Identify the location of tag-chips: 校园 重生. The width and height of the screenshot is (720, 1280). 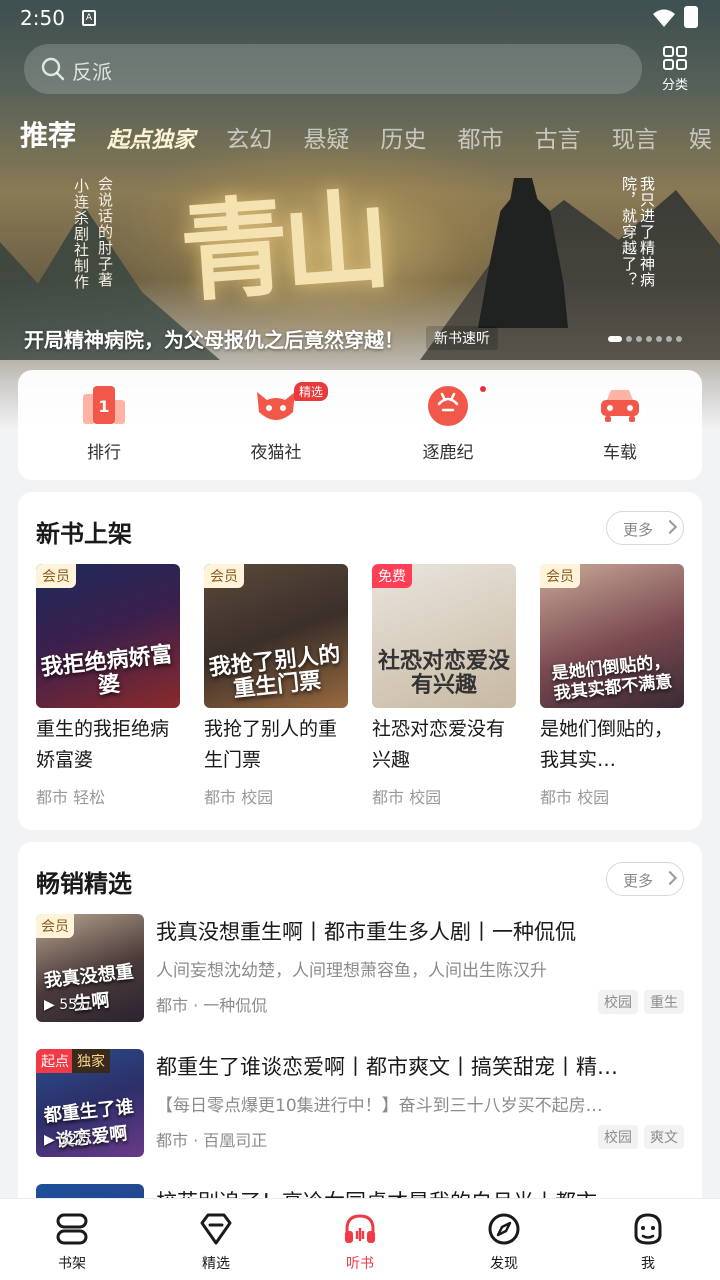
(638, 1002).